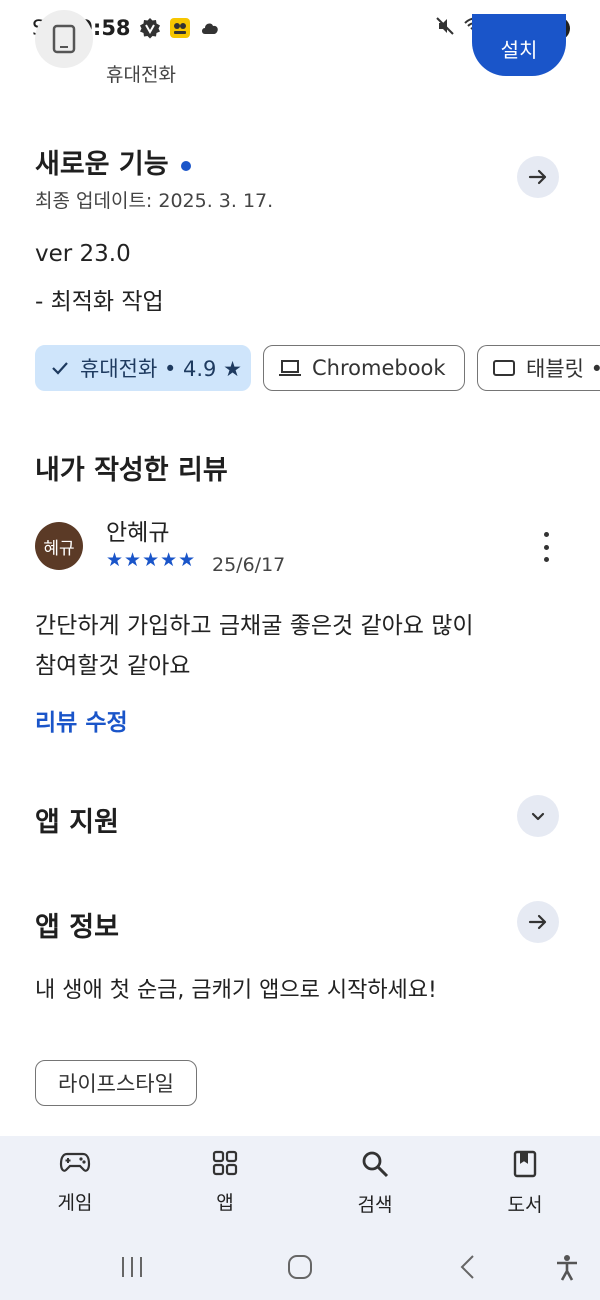 The image size is (600, 1300). I want to click on whats-new-arrow-button, so click(538, 177).